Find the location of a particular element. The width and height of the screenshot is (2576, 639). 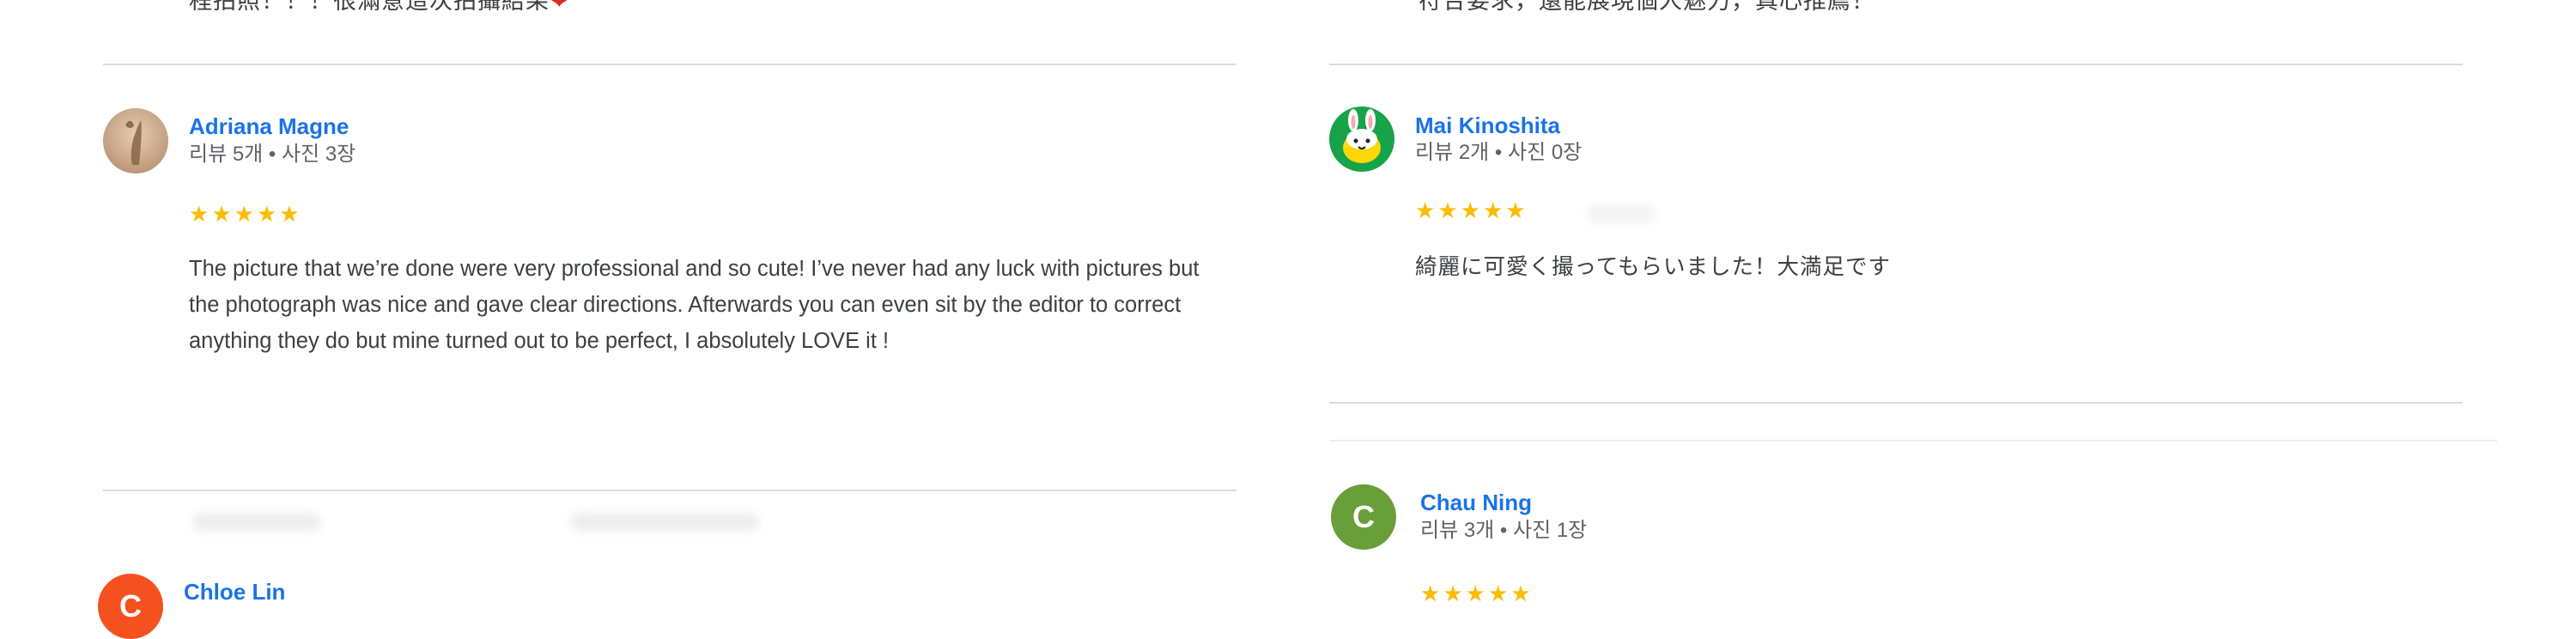

profile-photo-icon is located at coordinates (135, 140).